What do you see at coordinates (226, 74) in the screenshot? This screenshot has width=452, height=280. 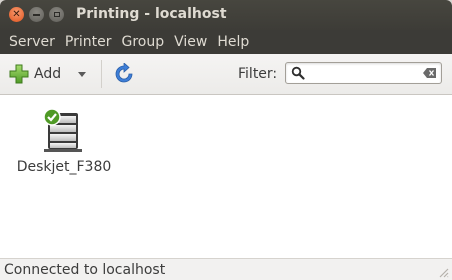 I see `toolbar: Add Filter:` at bounding box center [226, 74].